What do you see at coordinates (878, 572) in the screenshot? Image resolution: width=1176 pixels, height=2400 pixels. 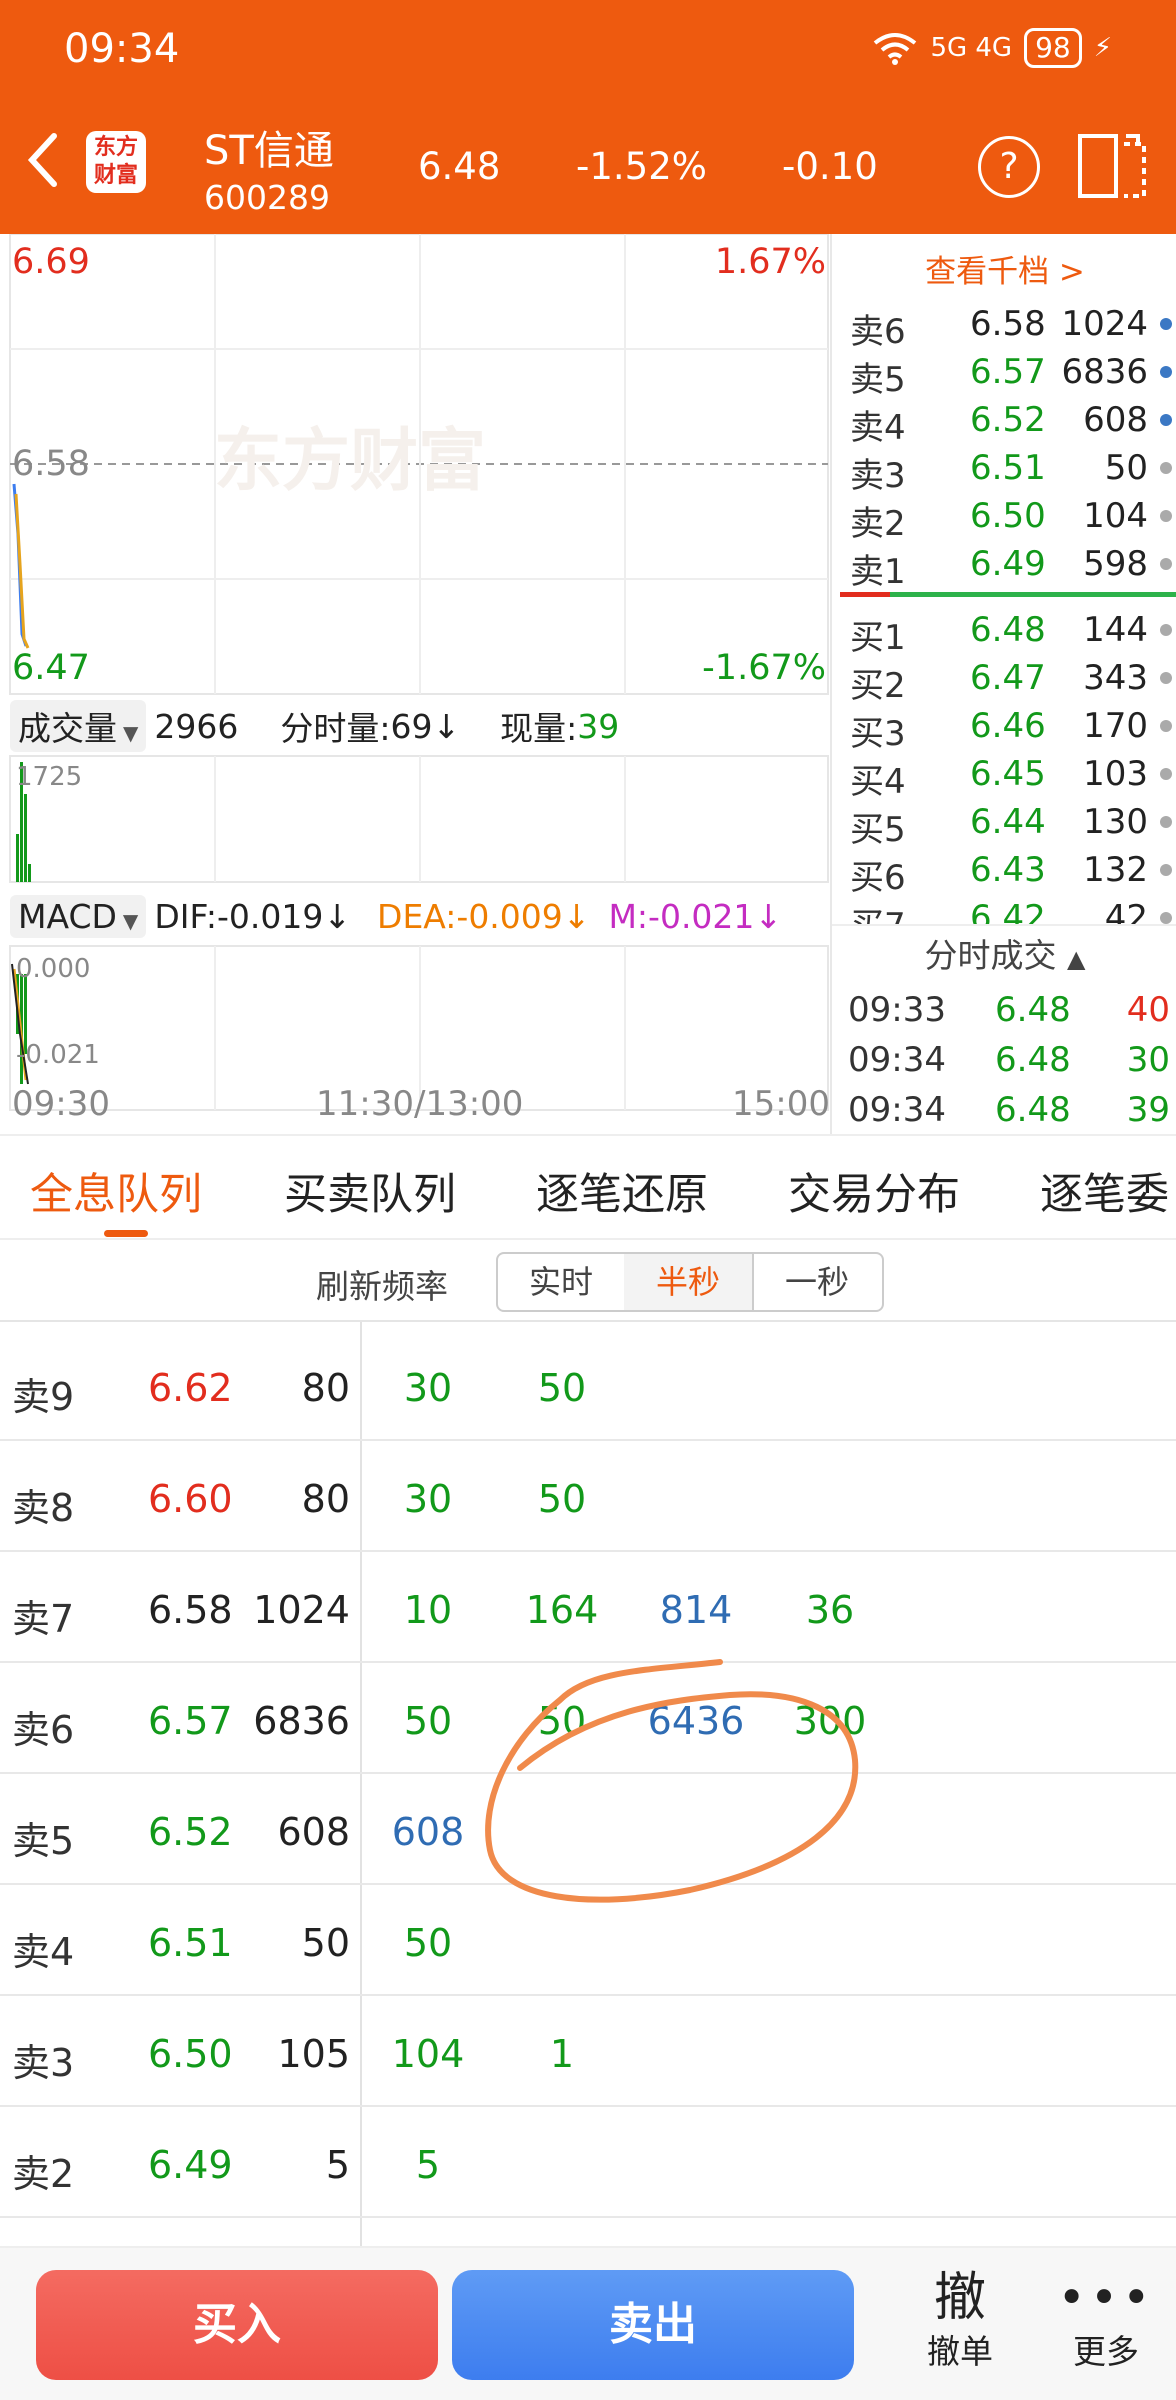 I see `level-label: 卖1` at bounding box center [878, 572].